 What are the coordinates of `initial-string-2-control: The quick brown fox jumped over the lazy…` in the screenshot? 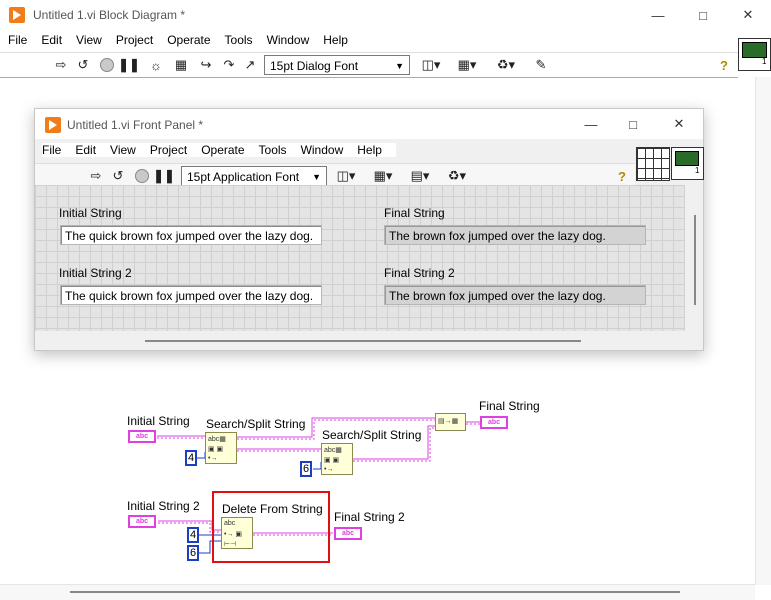 It's located at (191, 295).